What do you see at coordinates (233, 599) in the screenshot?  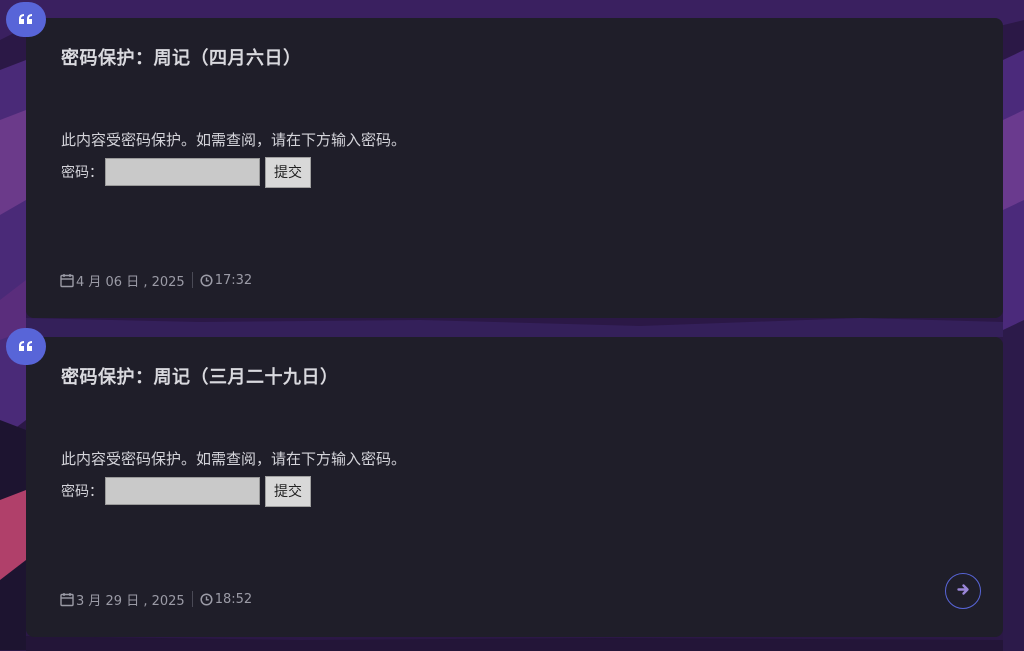 I see `post-time: 18:52` at bounding box center [233, 599].